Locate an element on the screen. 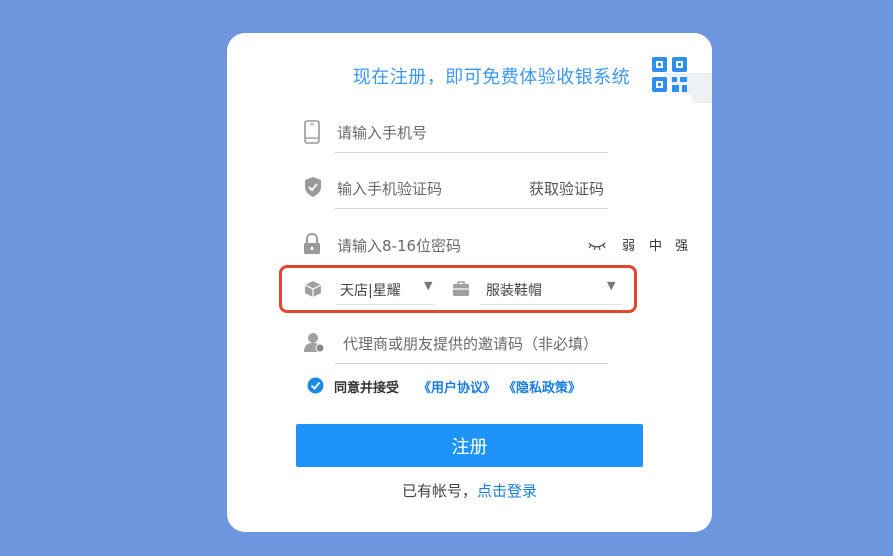  strength-weak: 弱 is located at coordinates (629, 246).